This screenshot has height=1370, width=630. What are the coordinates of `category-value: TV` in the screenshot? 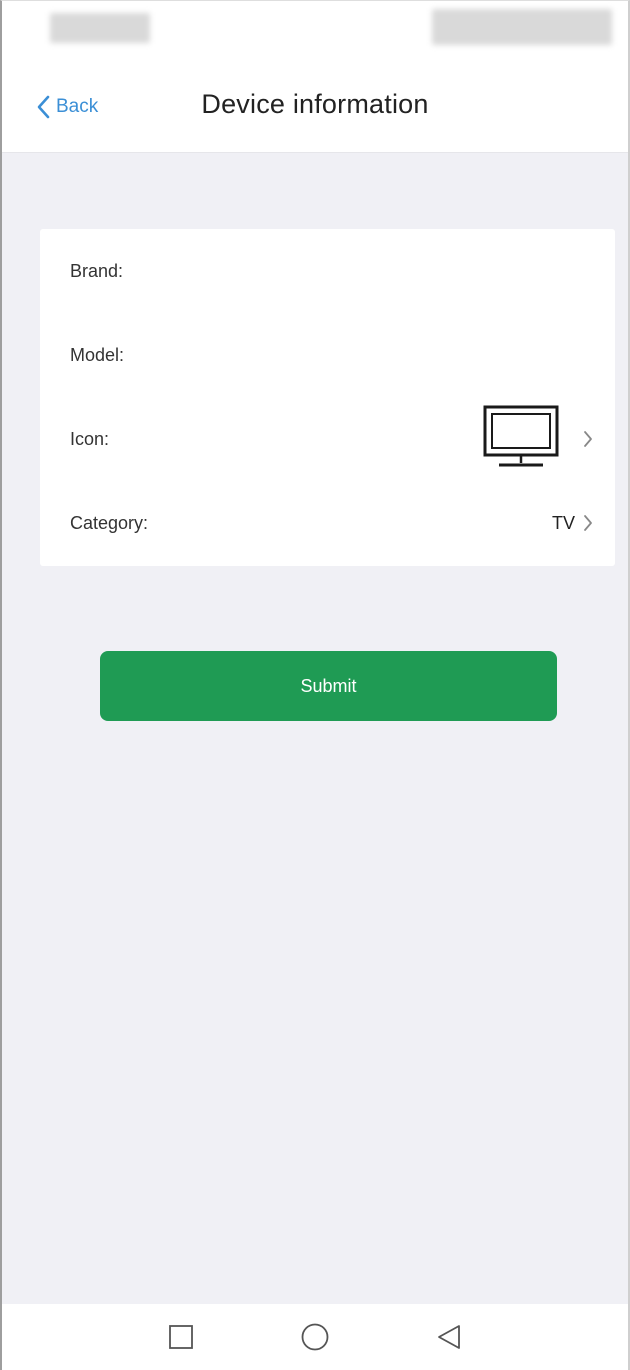 It's located at (563, 522).